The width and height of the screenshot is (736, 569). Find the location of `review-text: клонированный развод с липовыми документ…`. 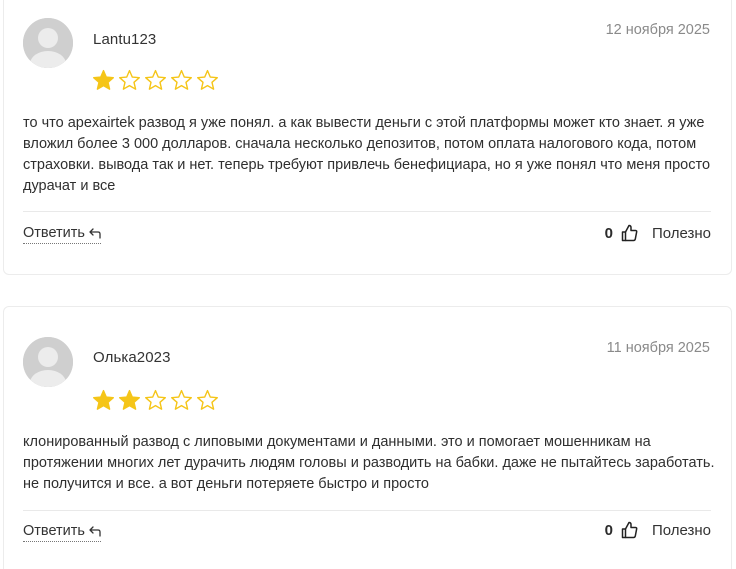

review-text: клонированный развод с липовыми документ… is located at coordinates (369, 463).